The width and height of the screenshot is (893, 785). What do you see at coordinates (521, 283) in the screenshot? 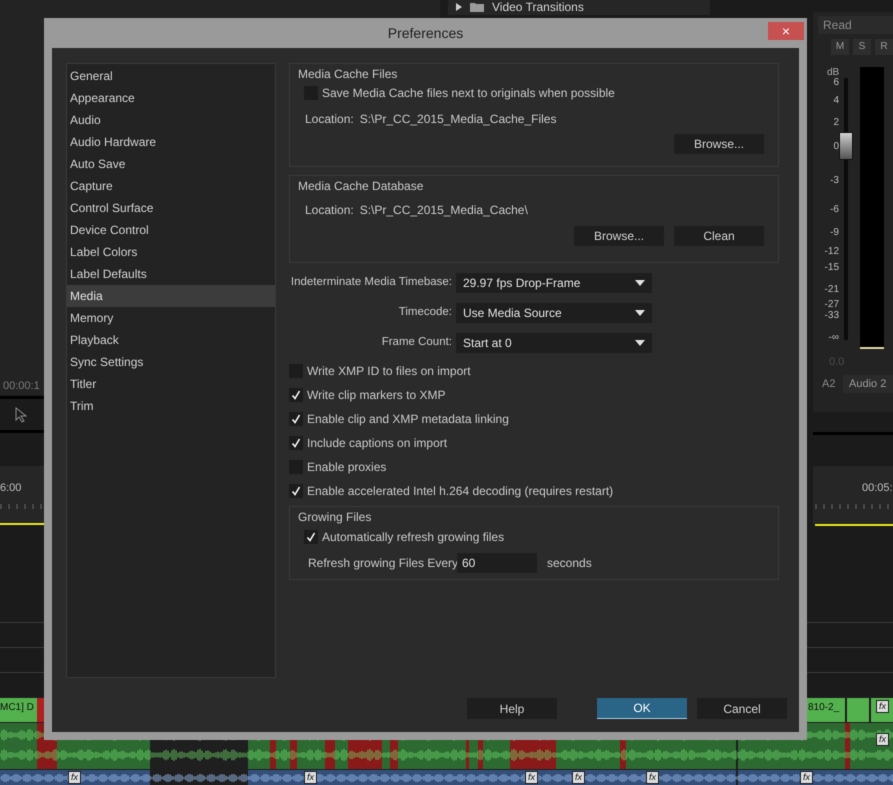
I see `dropdown-value: 29.97 fps Drop-Frame` at bounding box center [521, 283].